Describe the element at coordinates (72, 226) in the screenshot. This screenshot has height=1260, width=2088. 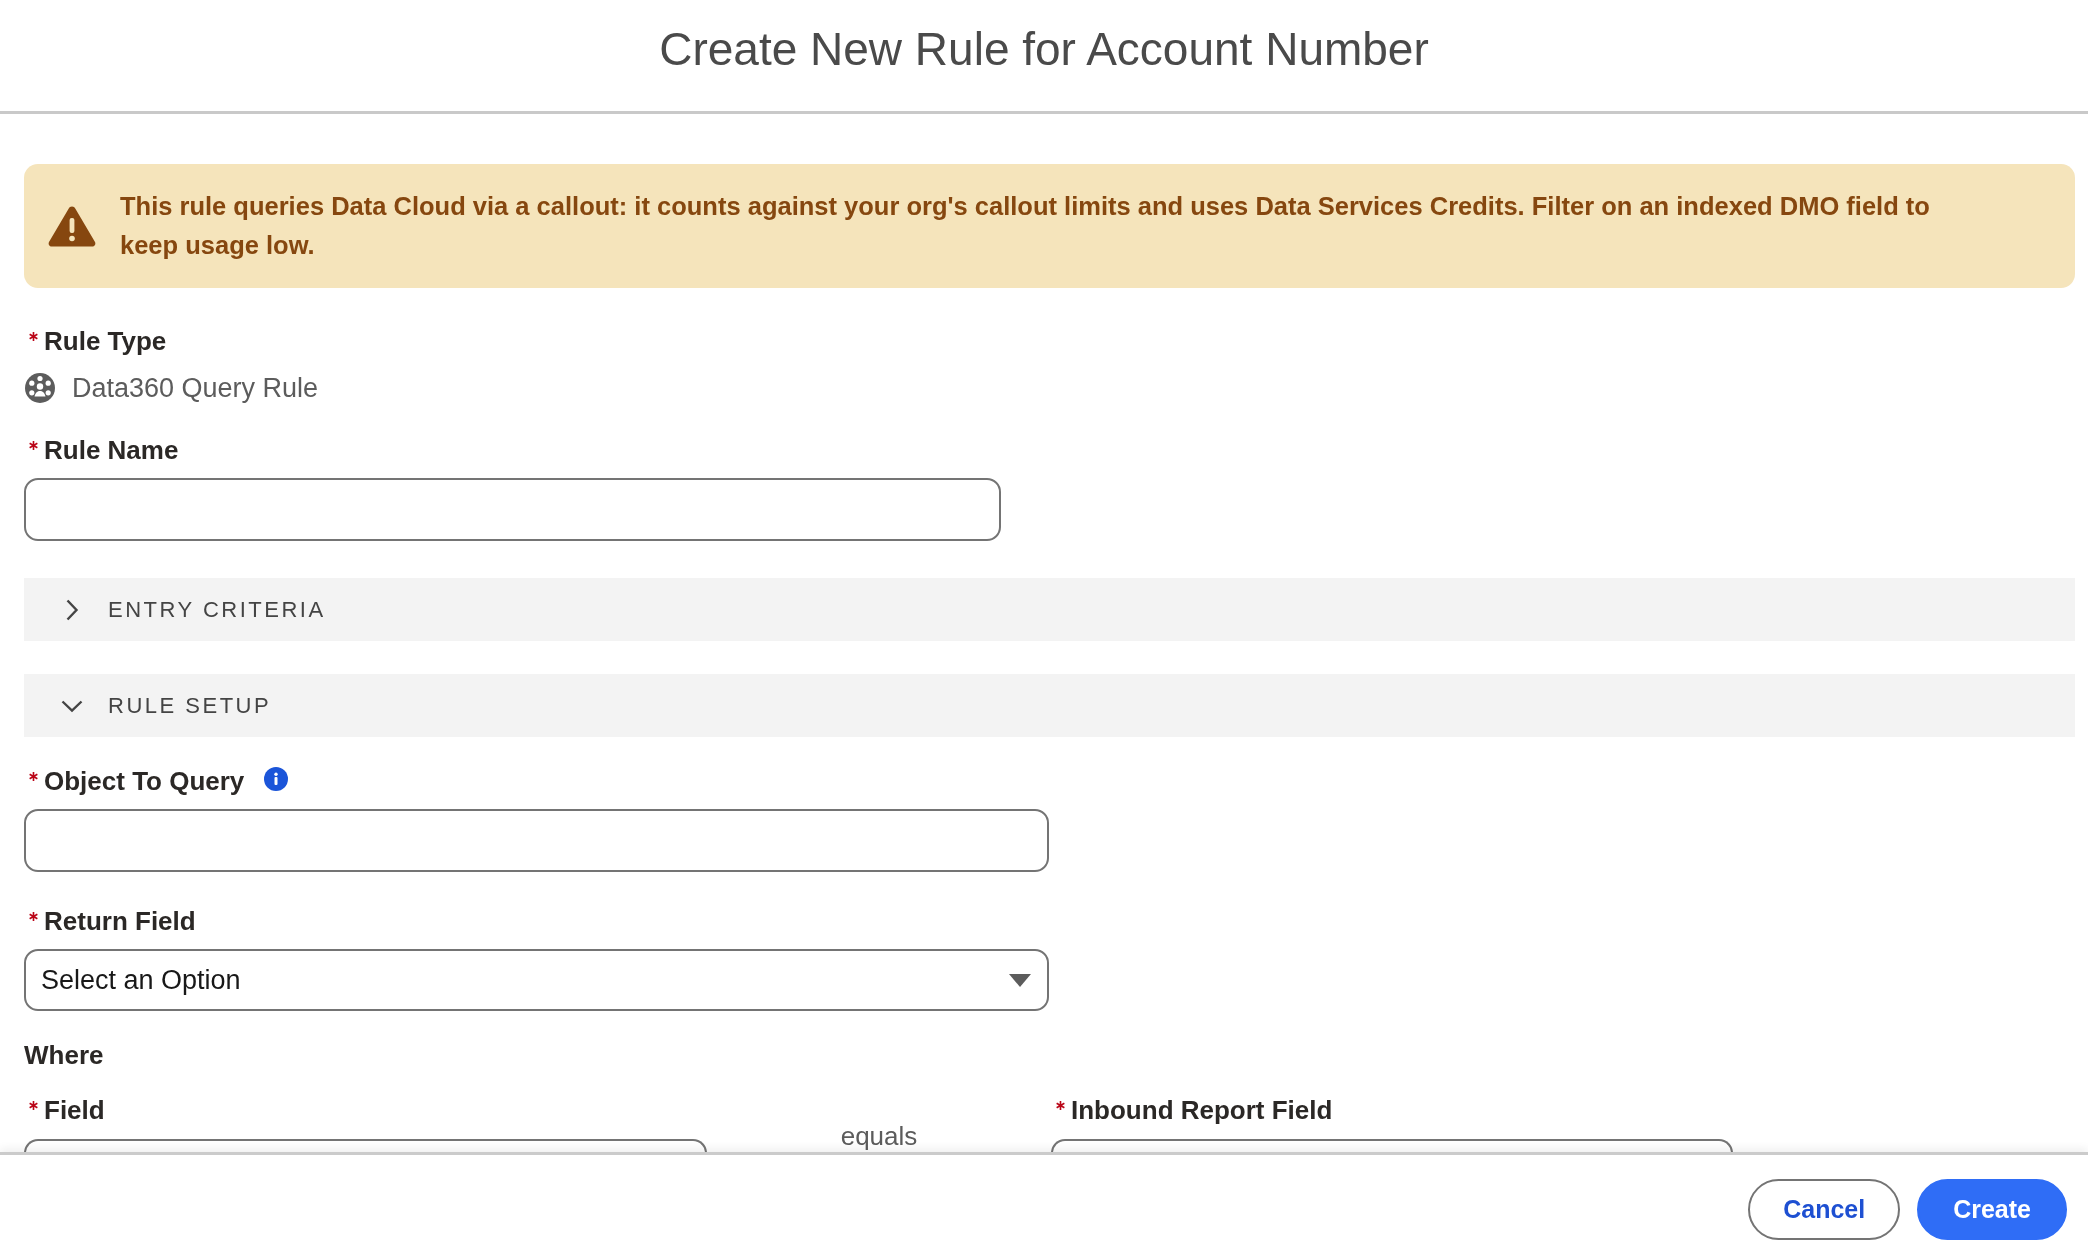
I see `warning-icon` at that location.